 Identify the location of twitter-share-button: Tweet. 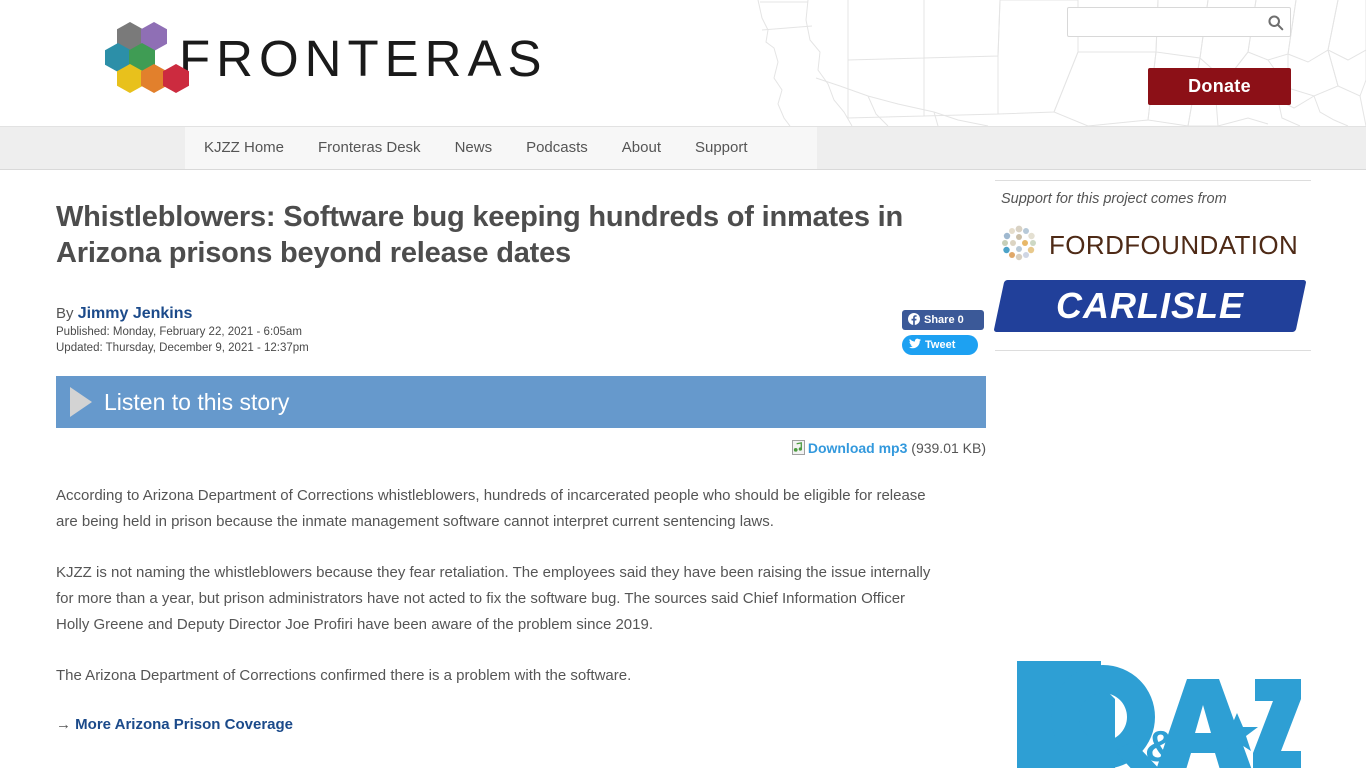
(940, 345).